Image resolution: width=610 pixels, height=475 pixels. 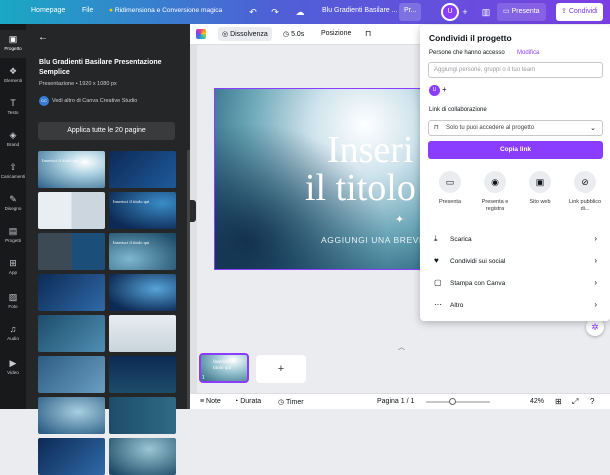 What do you see at coordinates (13, 263) in the screenshot?
I see `app-icon: ⊞` at bounding box center [13, 263].